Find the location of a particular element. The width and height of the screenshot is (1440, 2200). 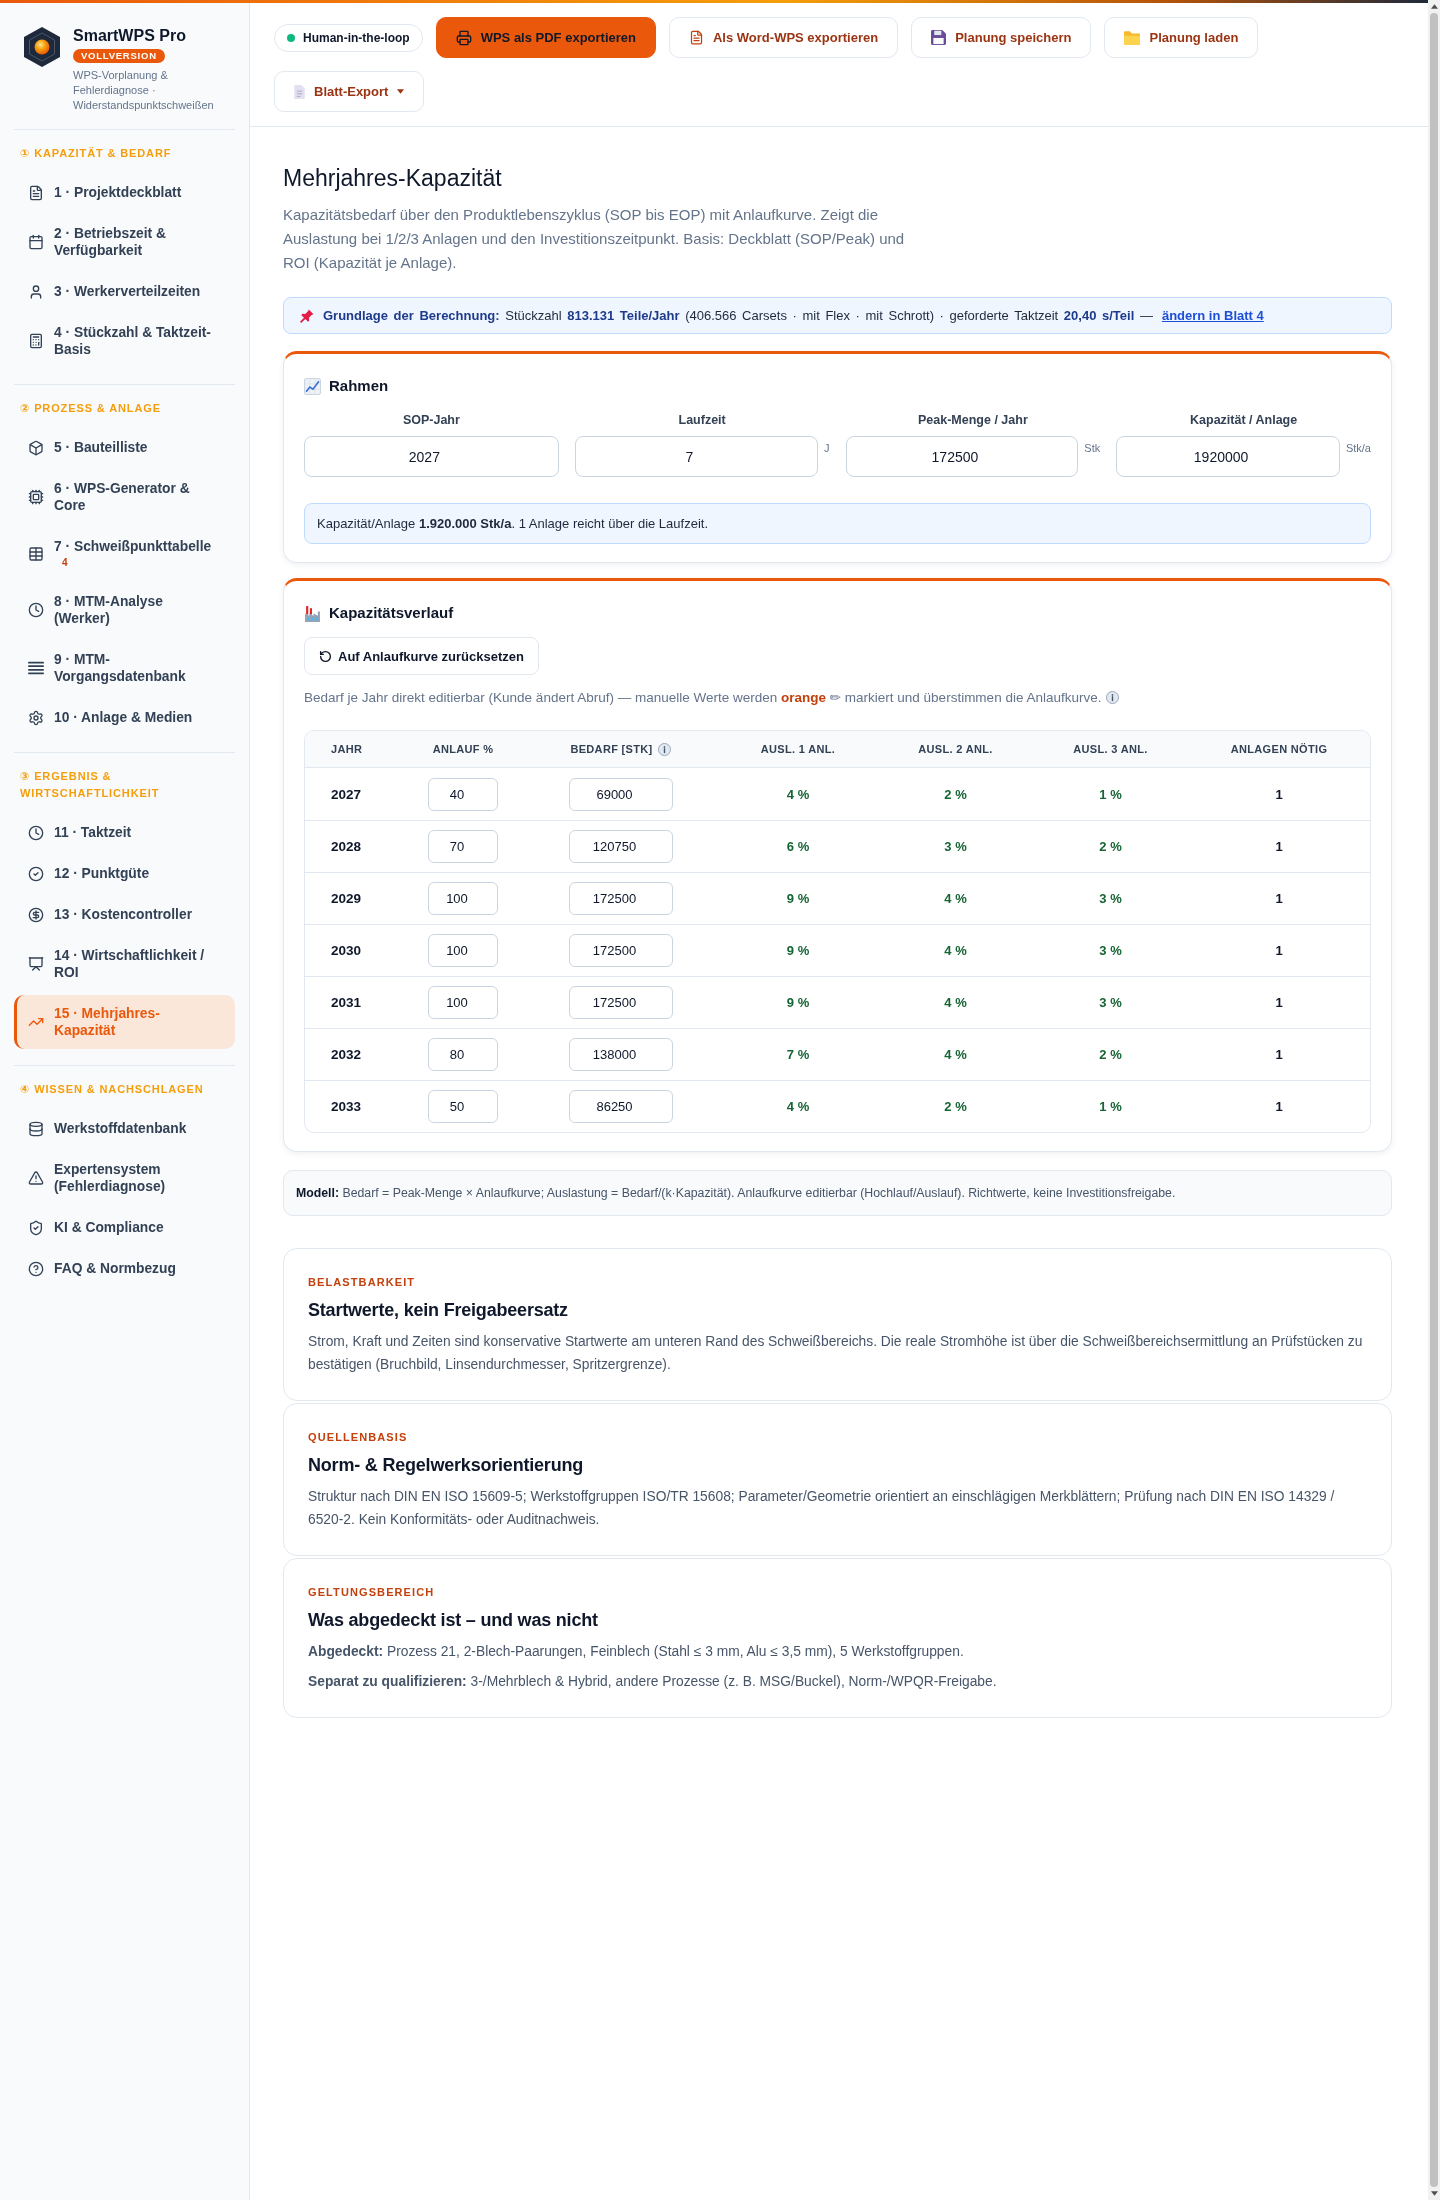

cube-icon is located at coordinates (36, 447).